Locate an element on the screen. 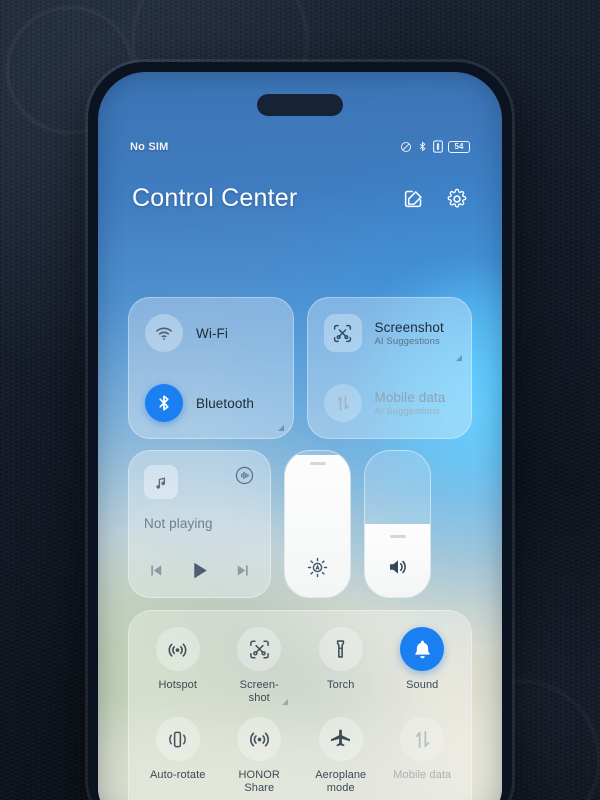 The width and height of the screenshot is (600, 800). music-note-icon is located at coordinates (161, 482).